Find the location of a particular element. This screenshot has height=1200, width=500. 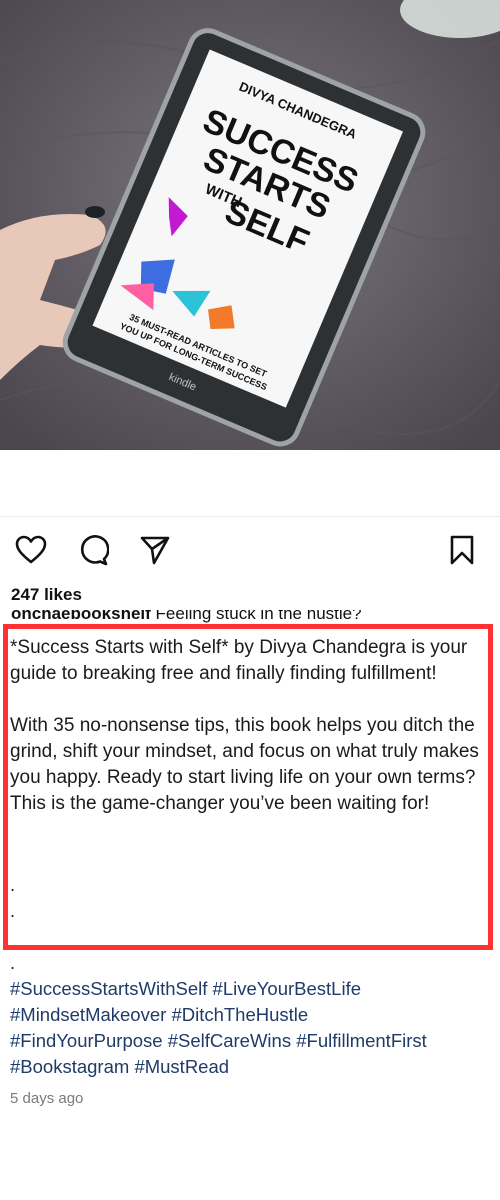

hashtag-link: #MustRead is located at coordinates (181, 1066).